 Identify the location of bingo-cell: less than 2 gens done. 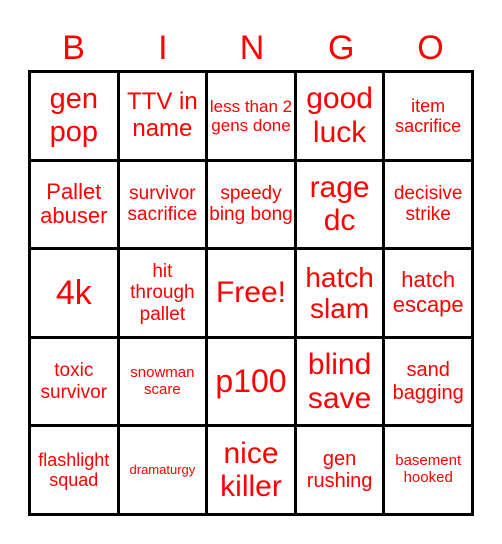
(251, 116).